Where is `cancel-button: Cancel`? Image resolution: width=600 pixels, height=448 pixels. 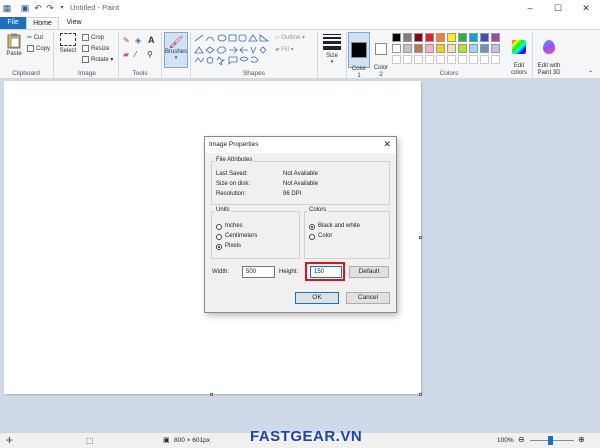 cancel-button: Cancel is located at coordinates (368, 298).